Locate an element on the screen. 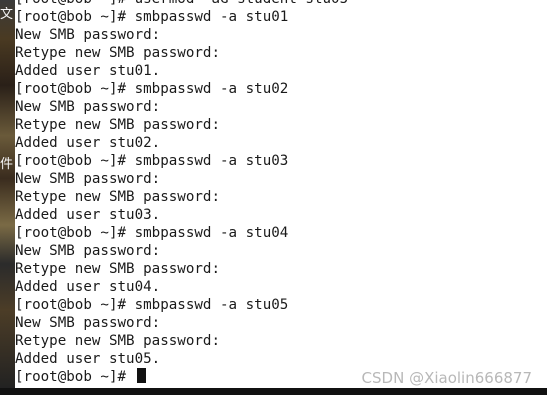  terminal-line: Added user stu05. is located at coordinates (88, 359).